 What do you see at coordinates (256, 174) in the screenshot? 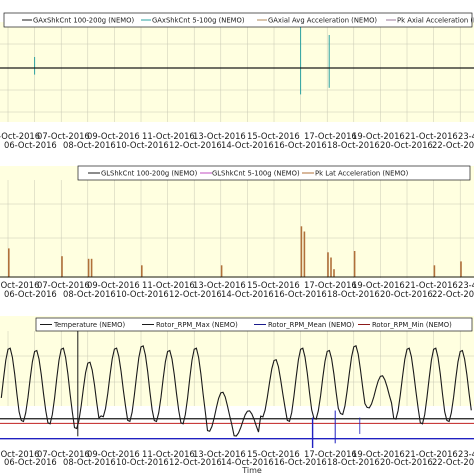
I see `legend-label: GLShkCnt 5-100g (NEMO)` at bounding box center [256, 174].